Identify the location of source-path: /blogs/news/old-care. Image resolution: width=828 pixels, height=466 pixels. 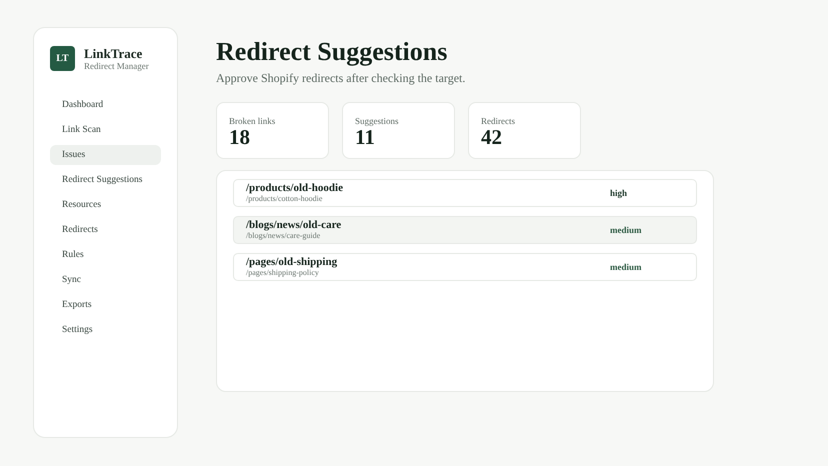
(294, 225).